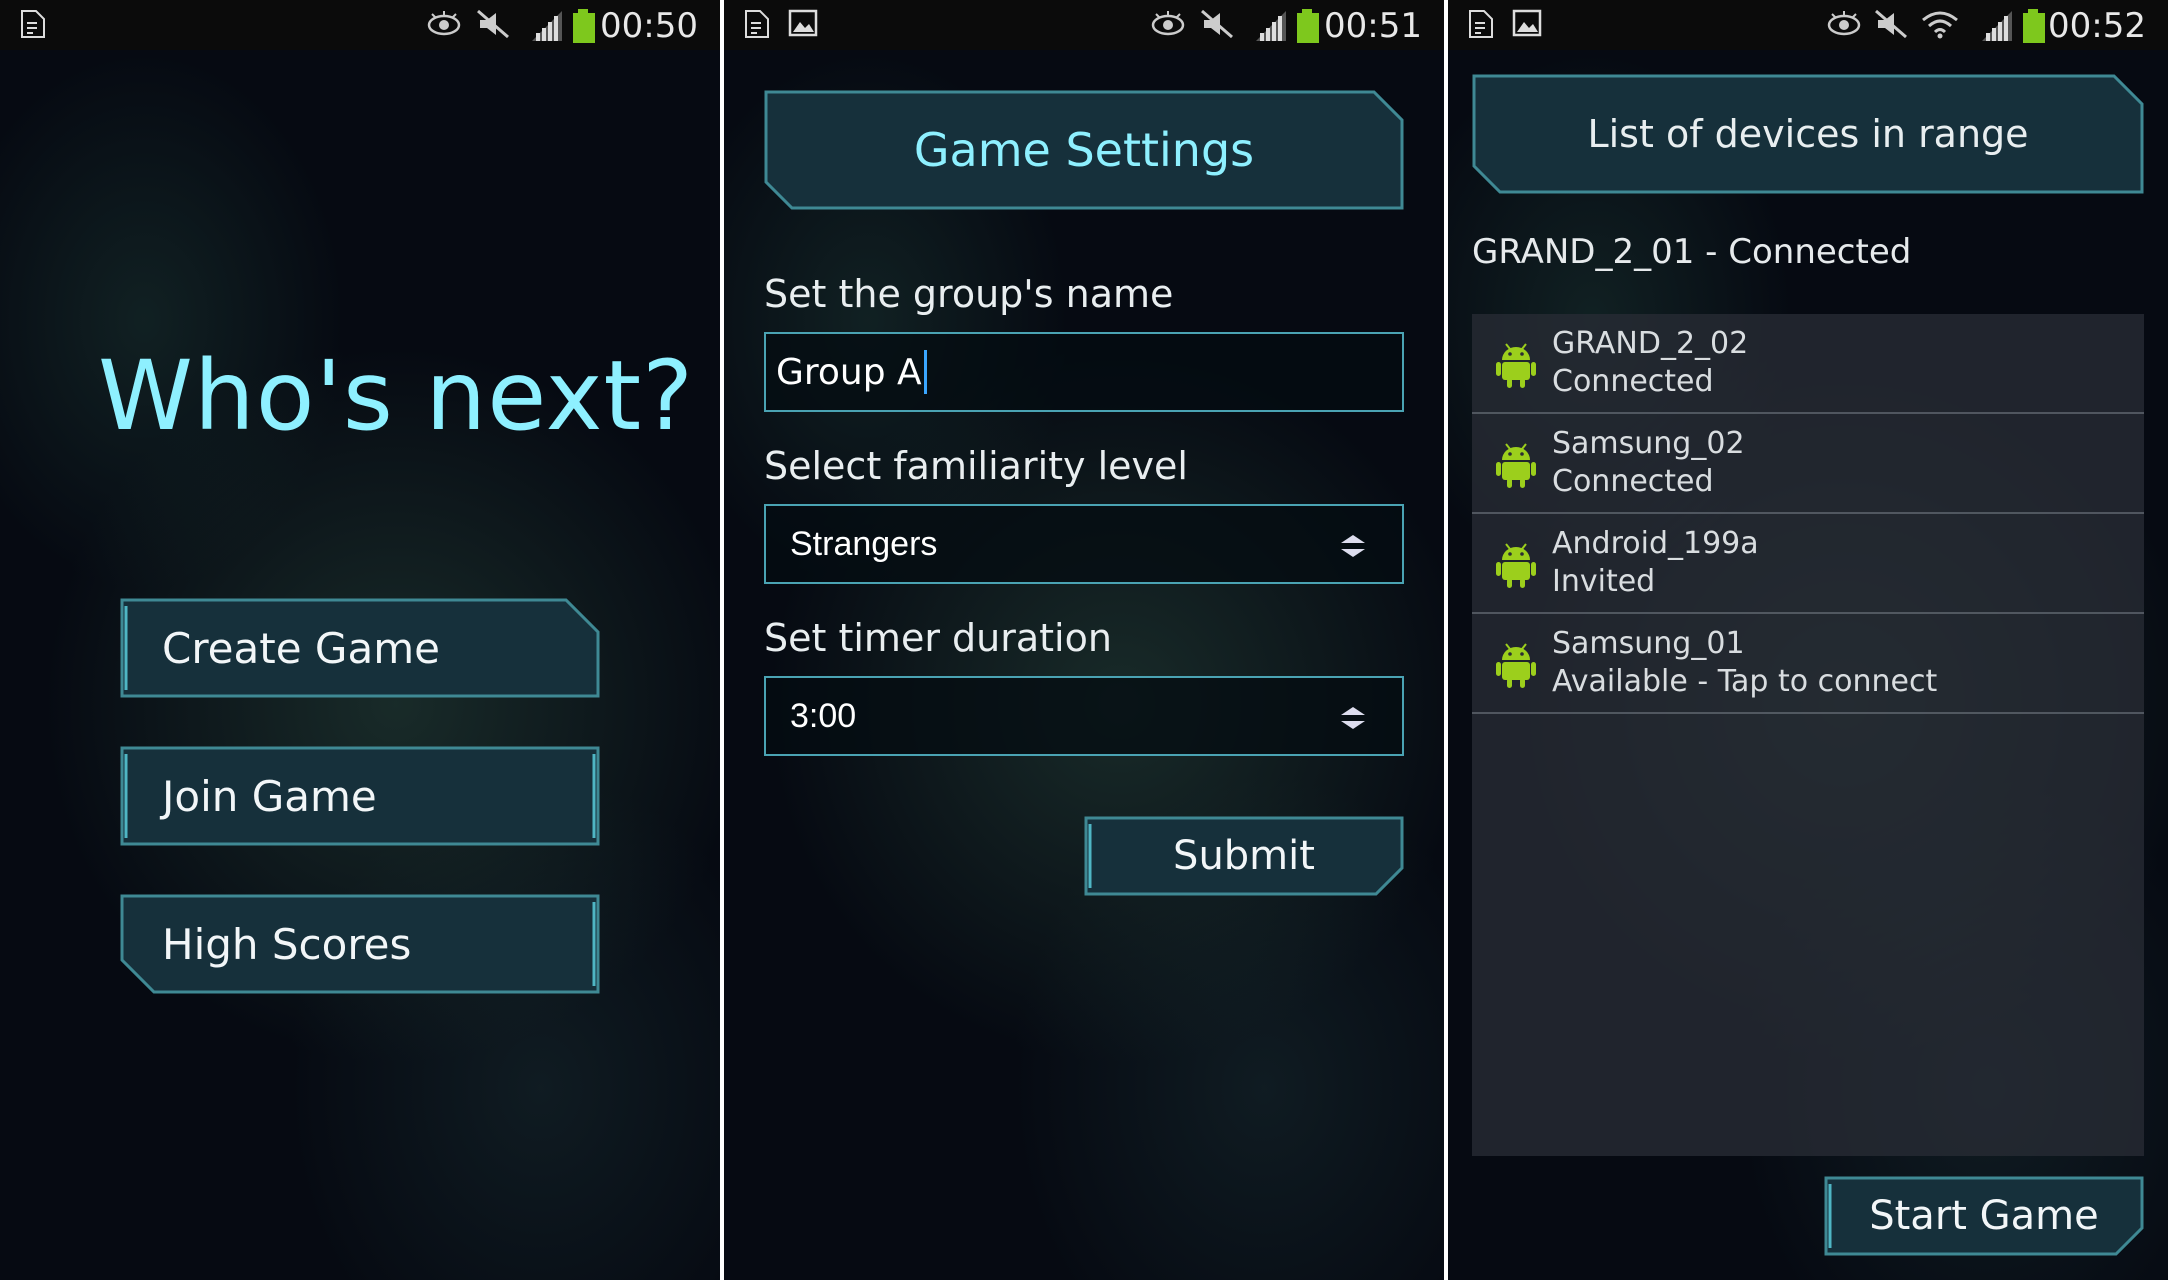  Describe the element at coordinates (849, 372) in the screenshot. I see `group-name-value: Group A` at that location.